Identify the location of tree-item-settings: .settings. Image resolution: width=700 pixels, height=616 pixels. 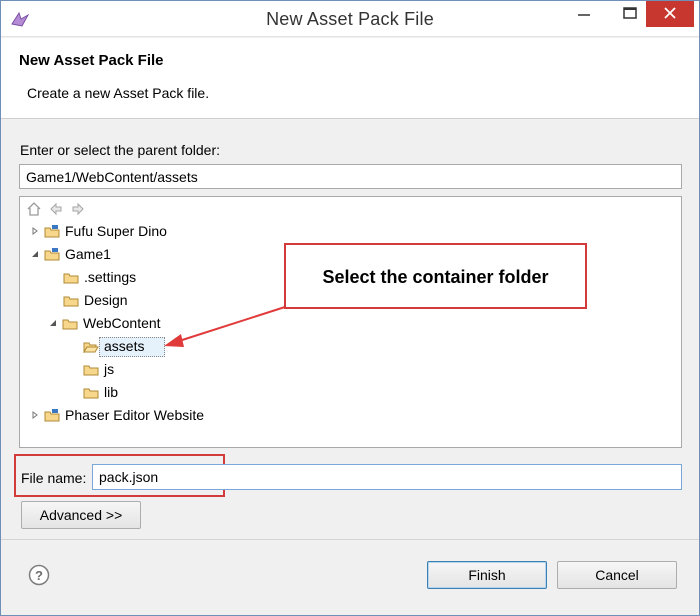
(99, 277).